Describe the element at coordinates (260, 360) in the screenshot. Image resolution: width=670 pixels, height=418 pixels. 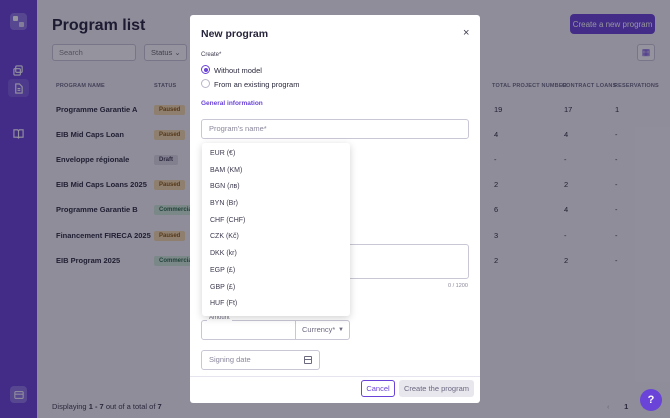
I see `signing-date-input: Signing date` at that location.